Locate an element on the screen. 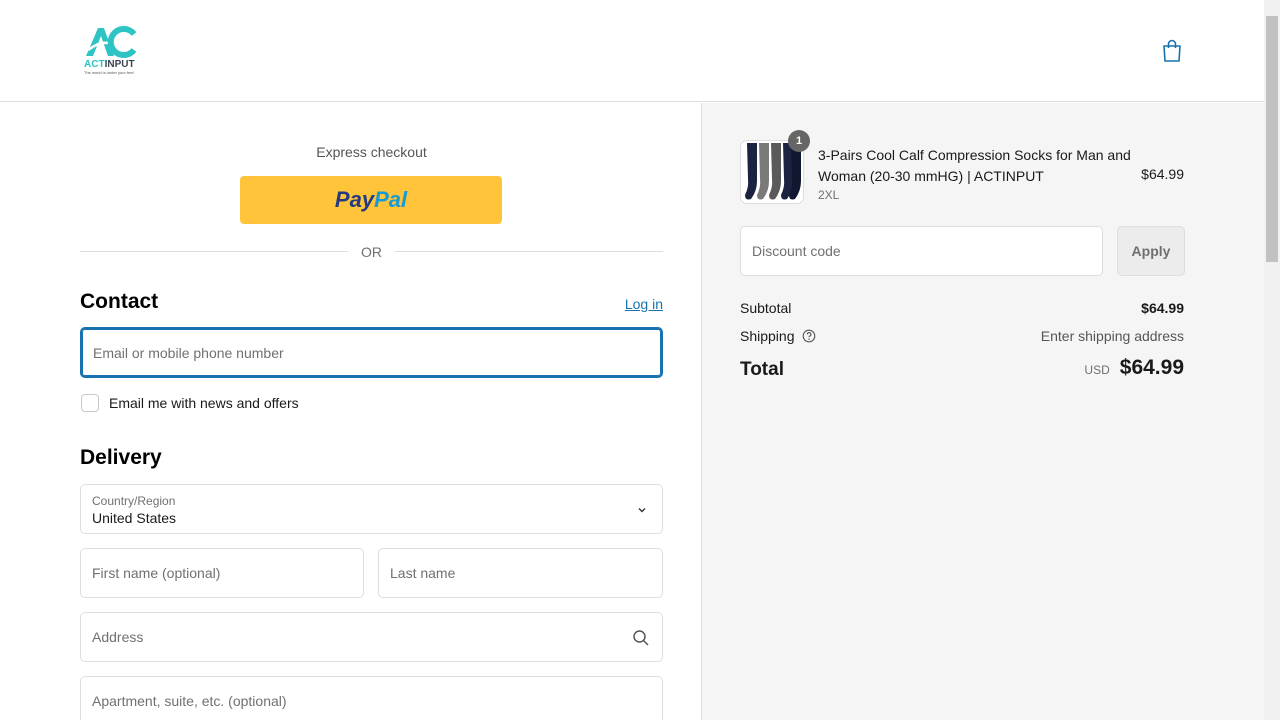 The image size is (1280, 720). store-logo: ACTINPUT The world is under your feet is located at coordinates (110, 51).